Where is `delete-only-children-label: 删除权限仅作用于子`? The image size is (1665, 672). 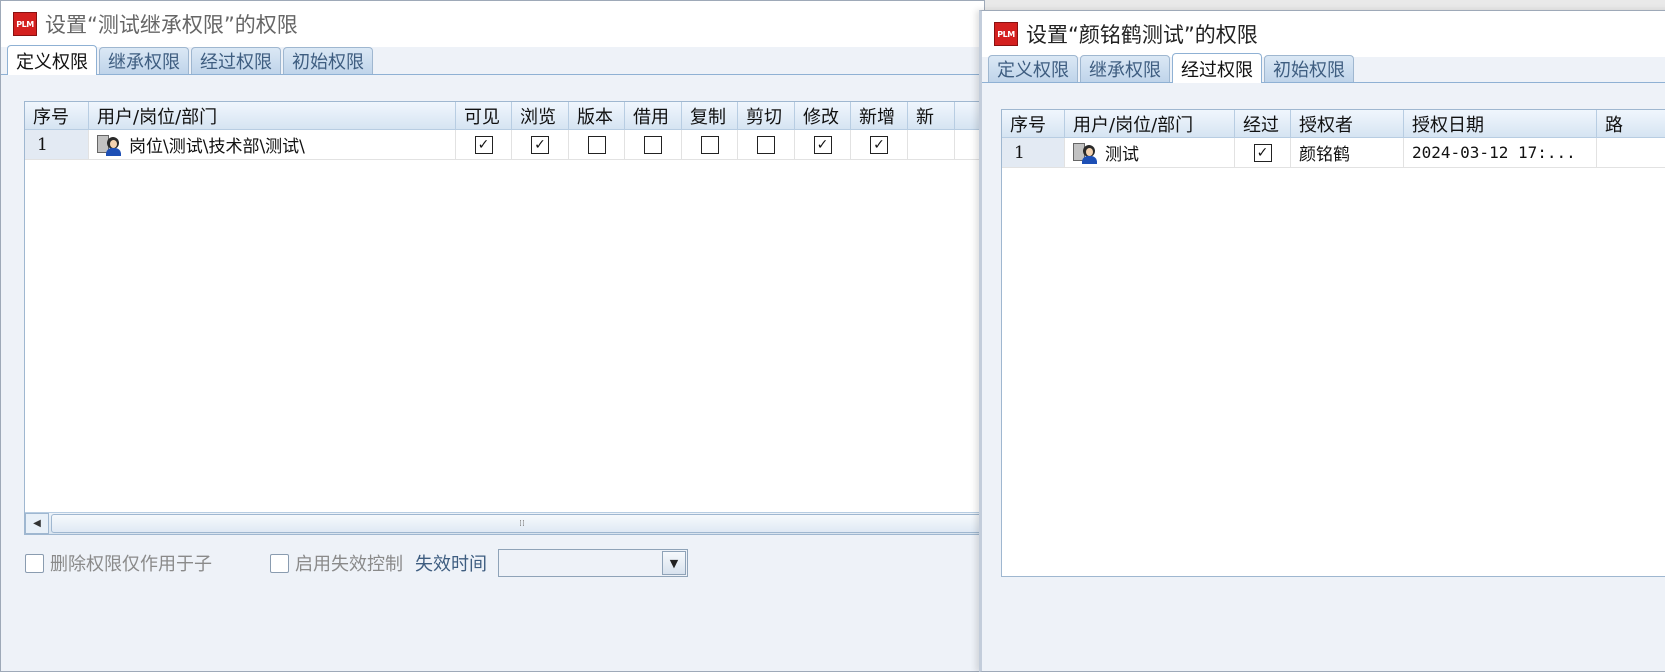 delete-only-children-label: 删除权限仅作用于子 is located at coordinates (131, 564).